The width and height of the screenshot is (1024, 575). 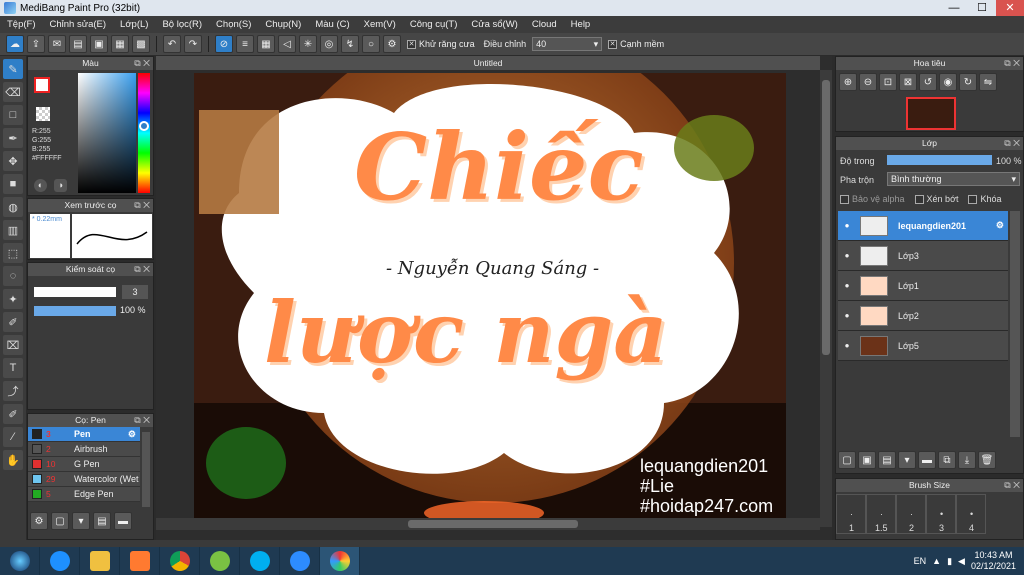 What do you see at coordinates (544, 24) in the screenshot?
I see `menu-cloud: Cloud` at bounding box center [544, 24].